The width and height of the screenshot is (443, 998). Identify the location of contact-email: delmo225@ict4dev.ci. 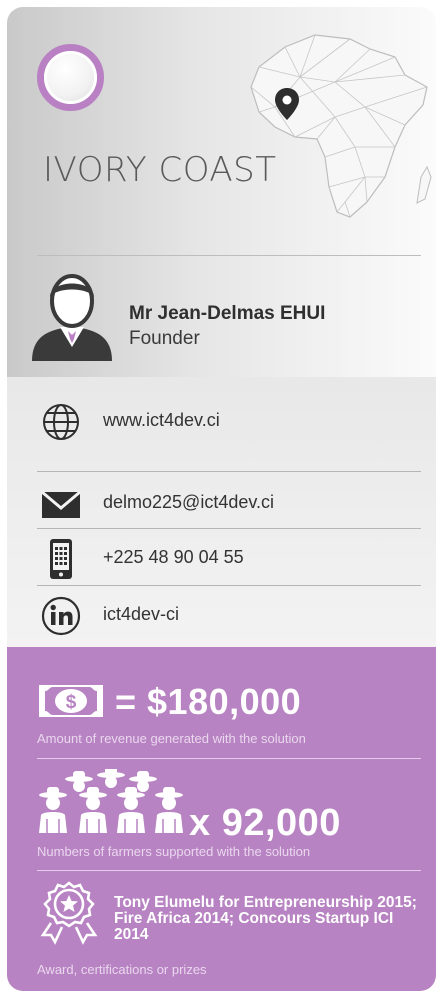
(231, 503).